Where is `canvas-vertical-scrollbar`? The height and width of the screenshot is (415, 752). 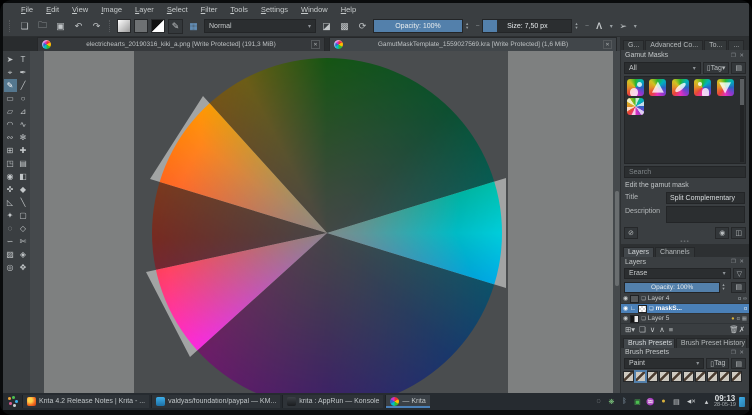
canvas-vertical-scrollbar is located at coordinates (617, 238).